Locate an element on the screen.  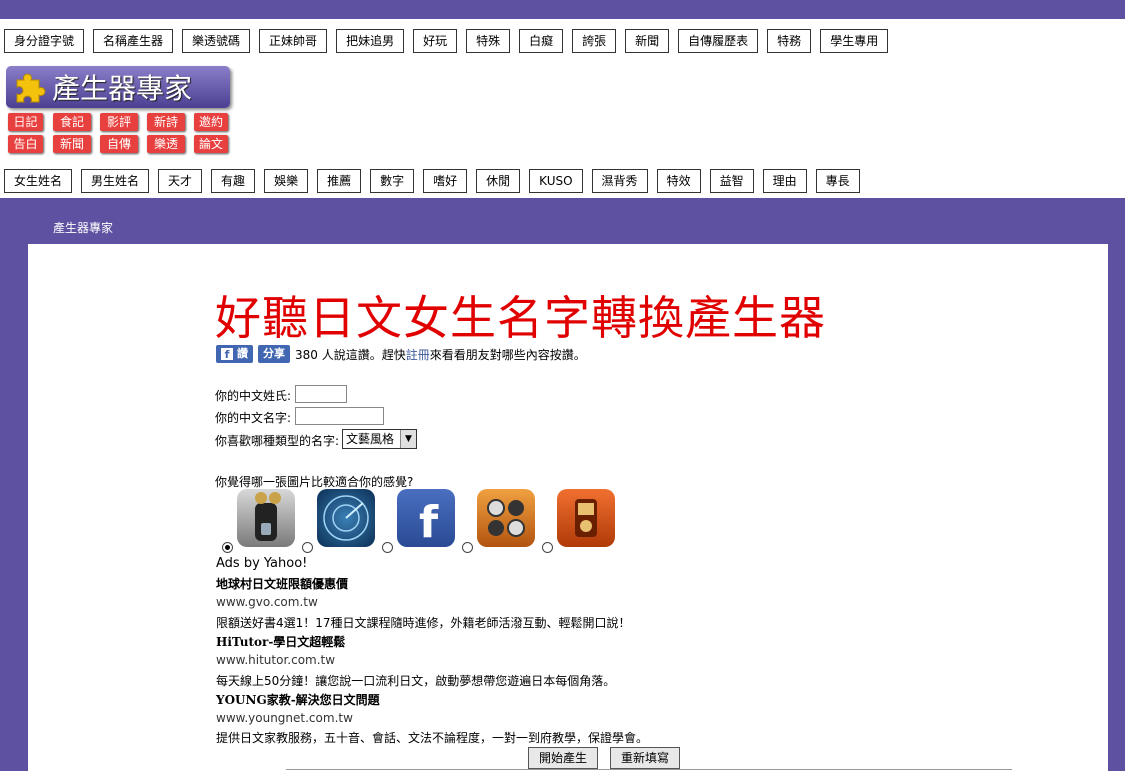
nav-item: 新聞 is located at coordinates (647, 41).